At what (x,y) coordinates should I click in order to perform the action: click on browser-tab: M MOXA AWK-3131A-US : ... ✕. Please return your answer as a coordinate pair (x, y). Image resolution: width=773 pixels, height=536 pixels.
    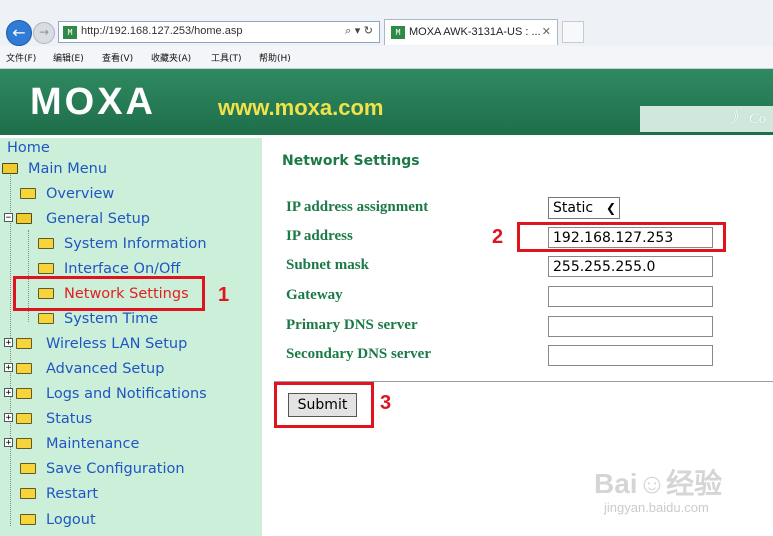
    Looking at the image, I should click on (471, 32).